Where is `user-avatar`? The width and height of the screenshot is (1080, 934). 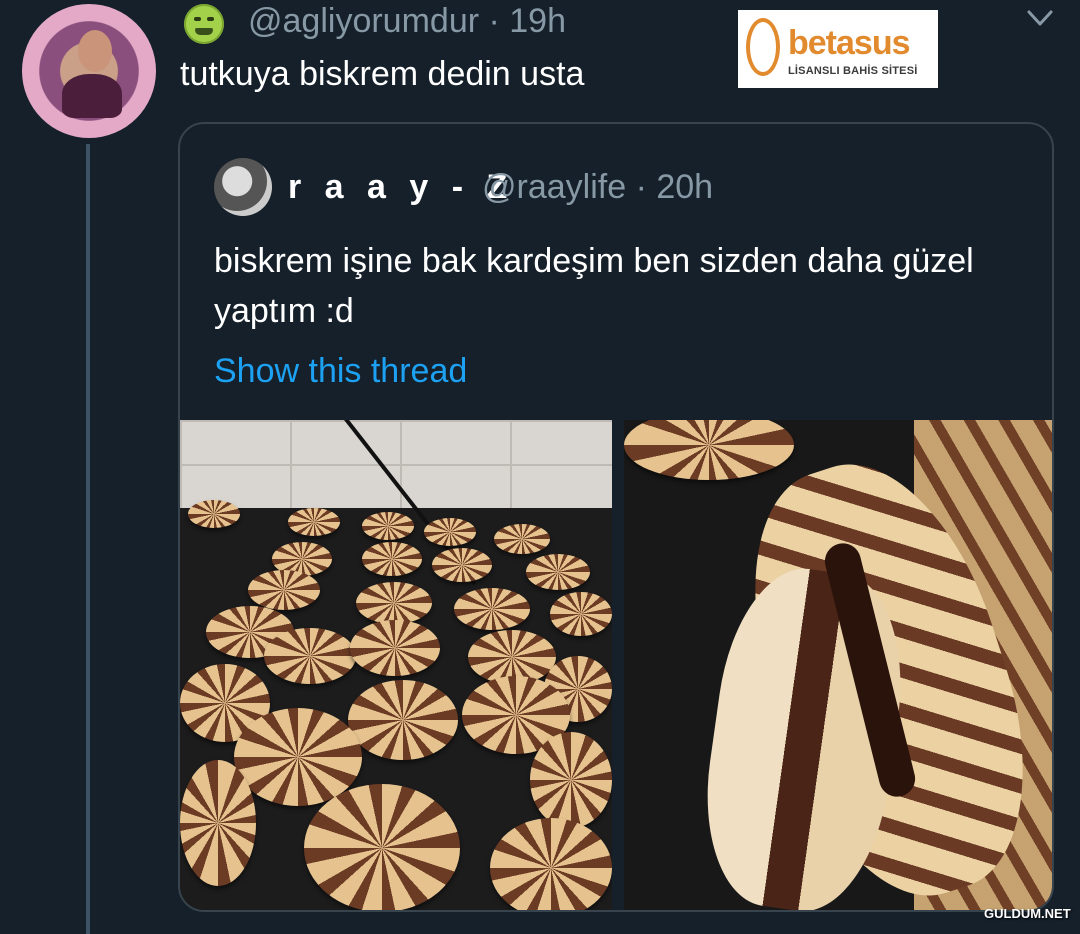 user-avatar is located at coordinates (89, 71).